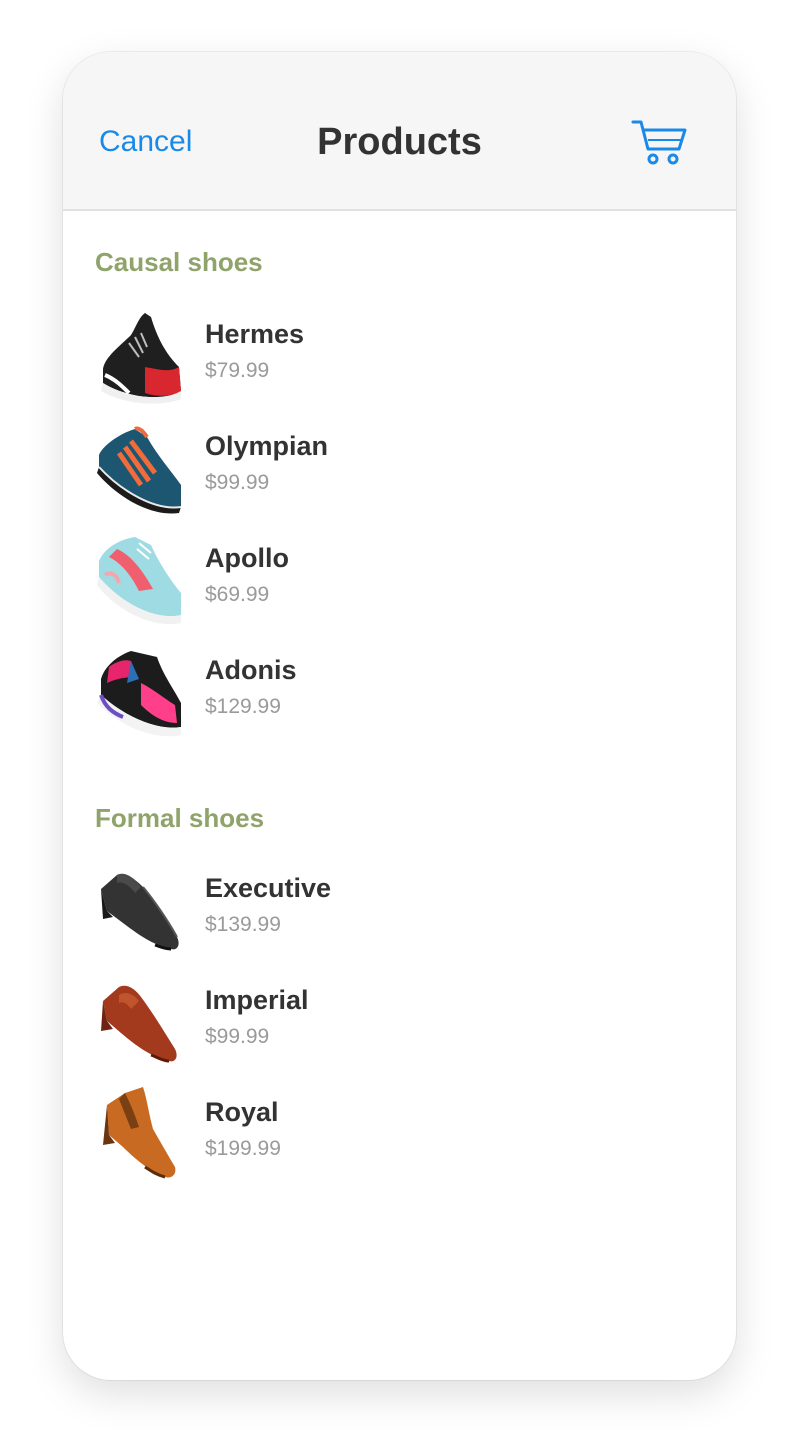 The image size is (800, 1453). I want to click on product-item-olympian: Olympian $99.99, so click(400, 469).